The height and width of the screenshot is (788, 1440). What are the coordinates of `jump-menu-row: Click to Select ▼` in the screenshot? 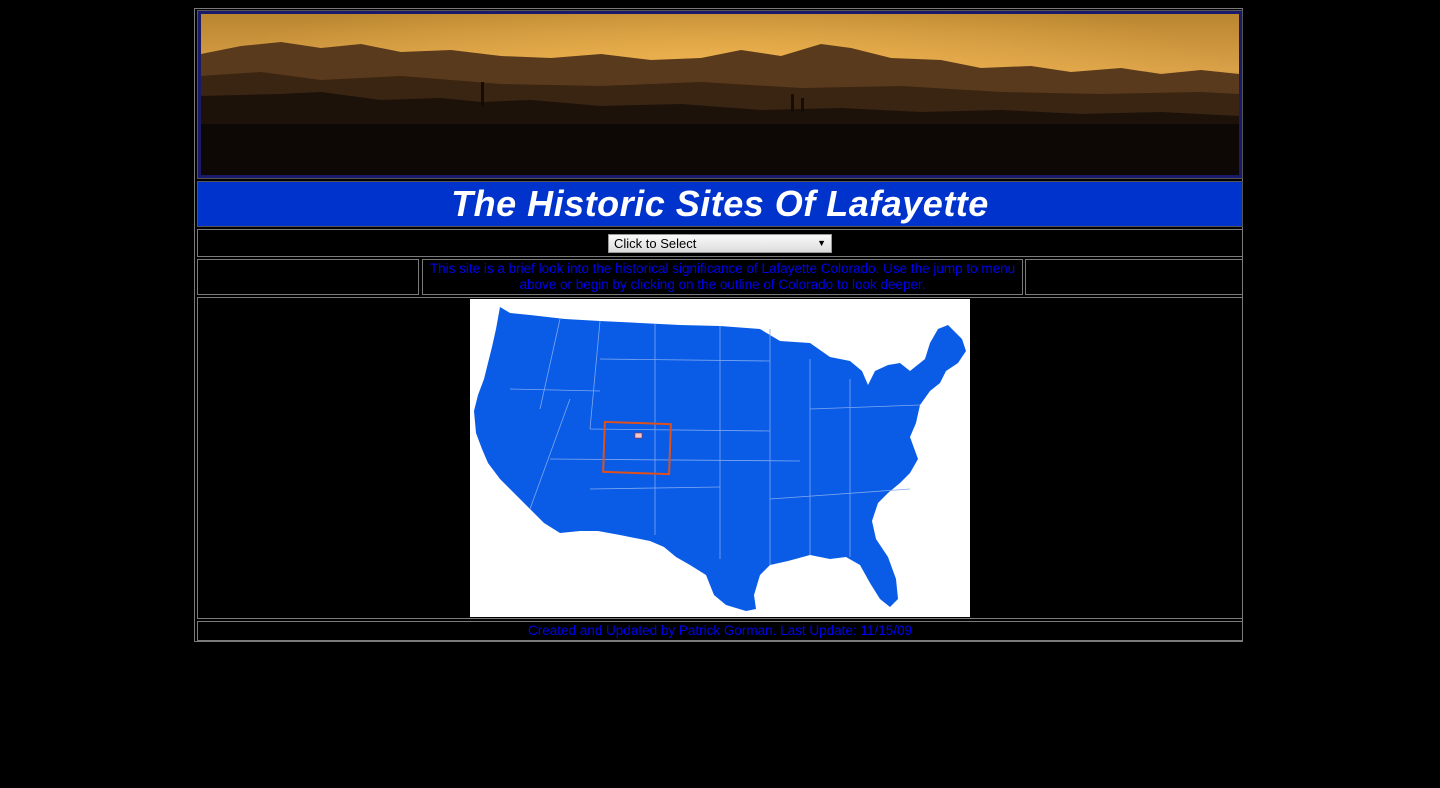 It's located at (720, 243).